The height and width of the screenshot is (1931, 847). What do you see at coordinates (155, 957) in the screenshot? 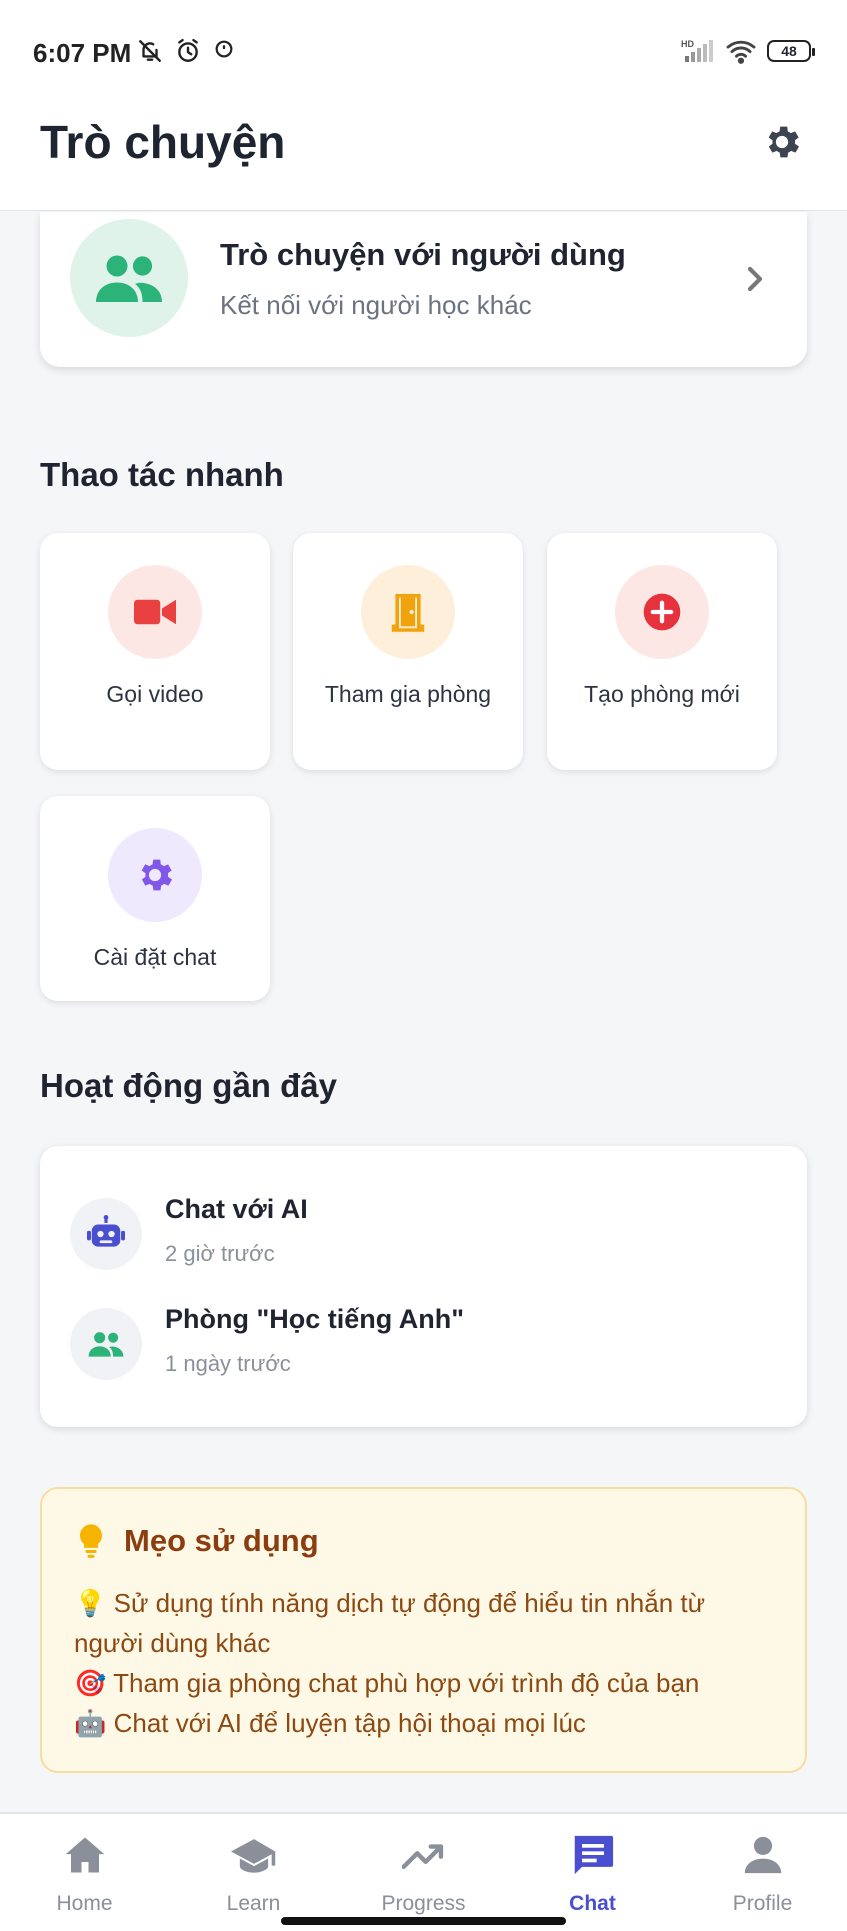
I see `tile-label: Cài đặt chat` at bounding box center [155, 957].